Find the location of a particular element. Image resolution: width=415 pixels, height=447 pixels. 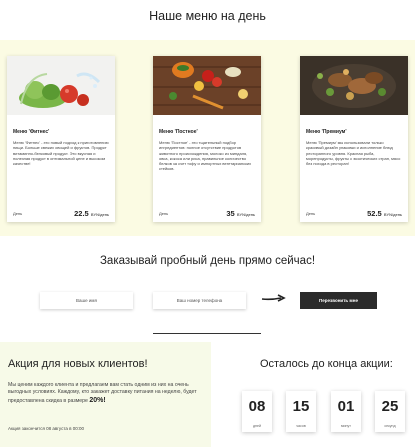

card-price: 35 BYN/день is located at coordinates (240, 213).